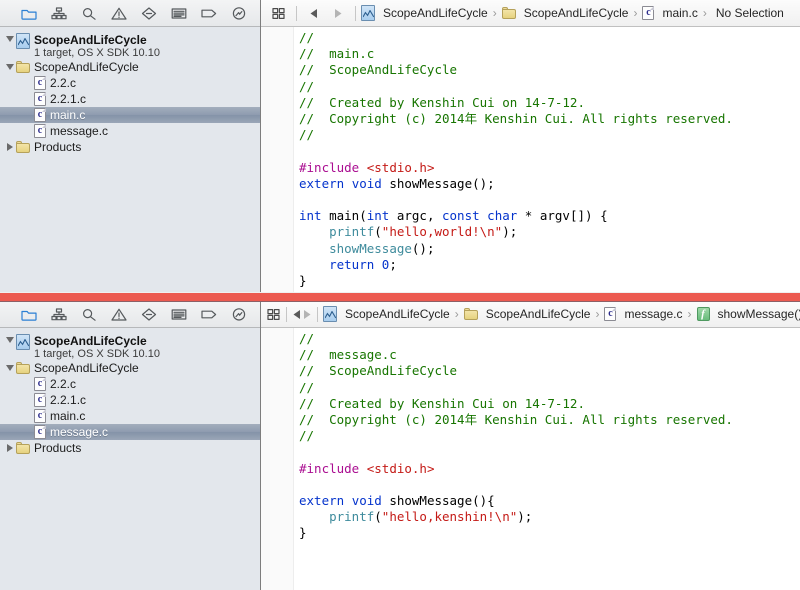 The image size is (800, 590). I want to click on navigator-selector-bar-top, so click(130, 13).